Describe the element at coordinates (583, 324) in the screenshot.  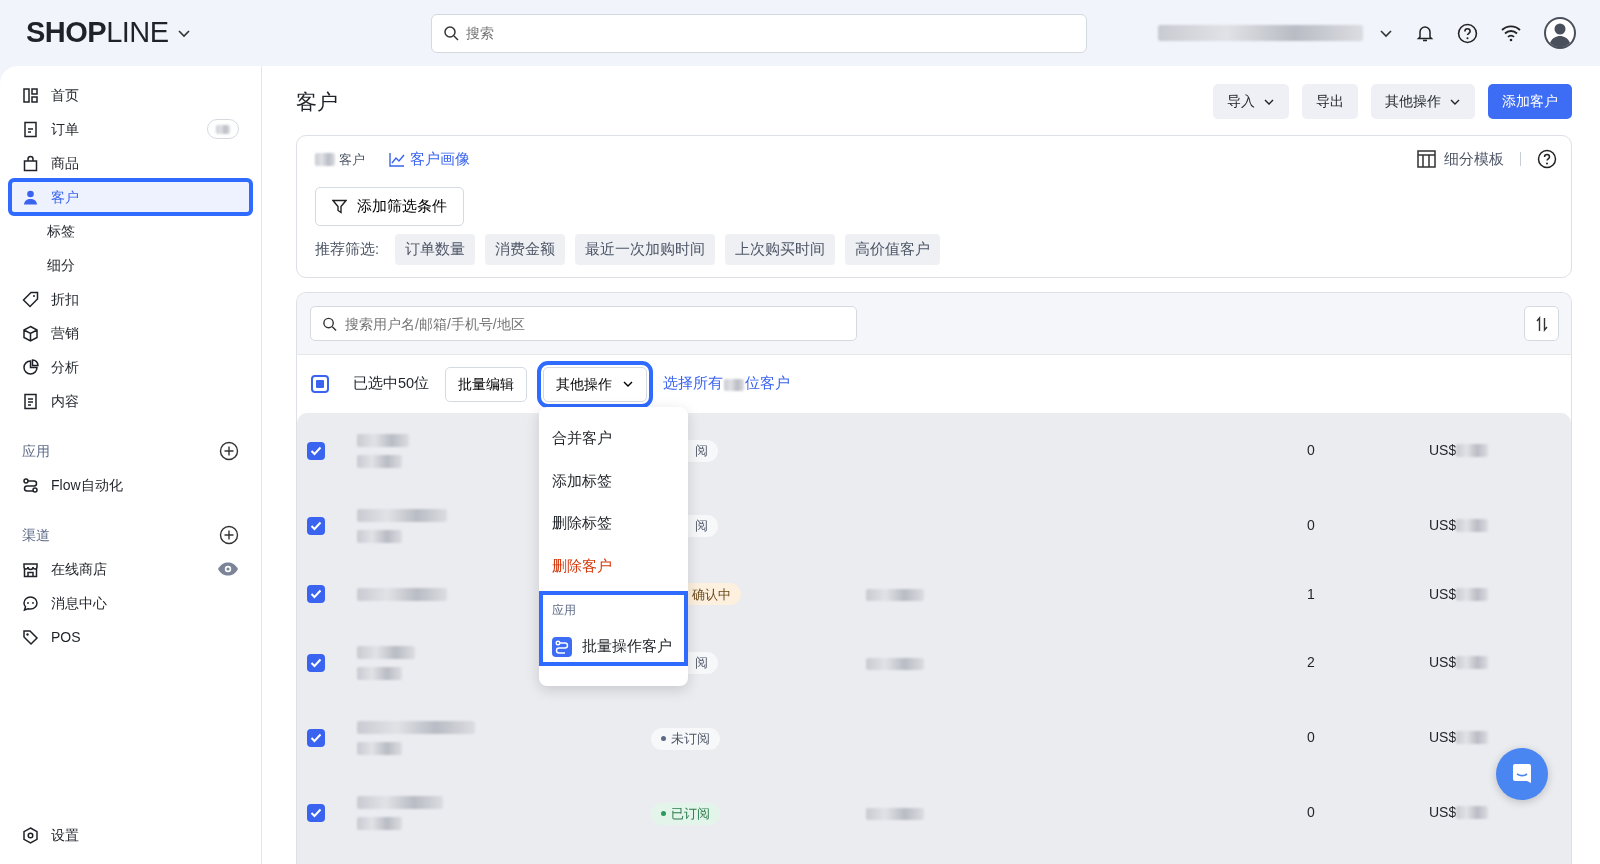
I see `customer-search-field: 搜索用户名/邮箱/手机号/地区` at that location.